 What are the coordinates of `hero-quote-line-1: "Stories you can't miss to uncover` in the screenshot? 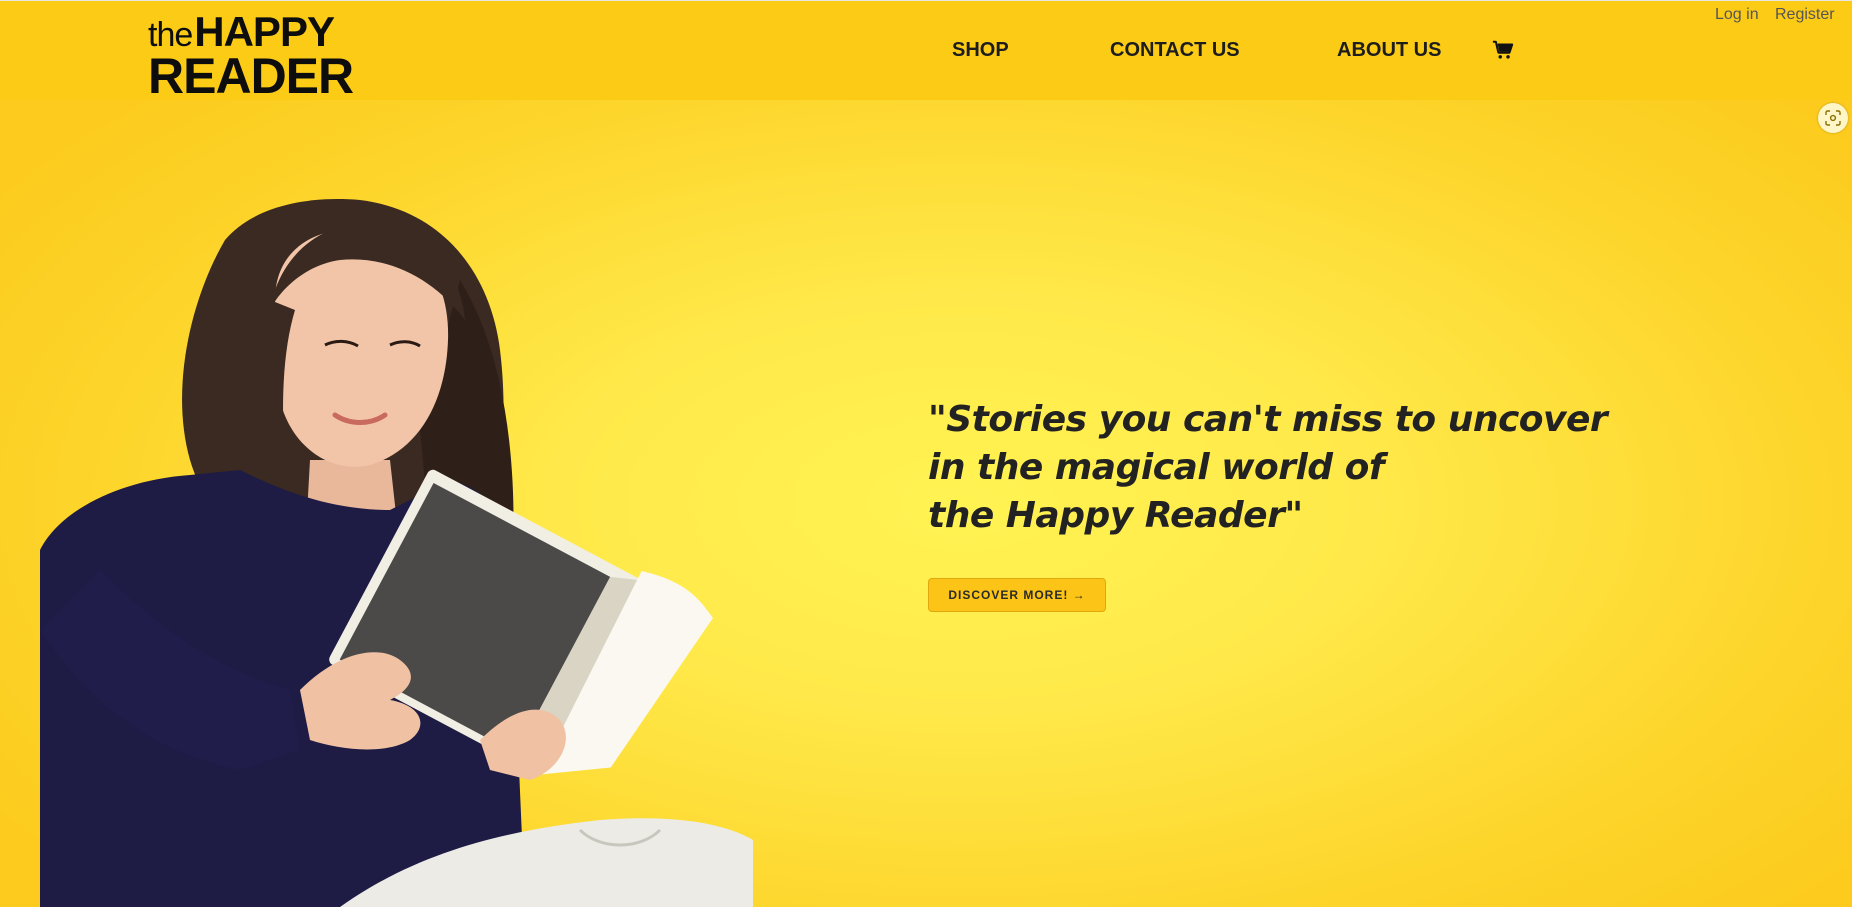 It's located at (1268, 419).